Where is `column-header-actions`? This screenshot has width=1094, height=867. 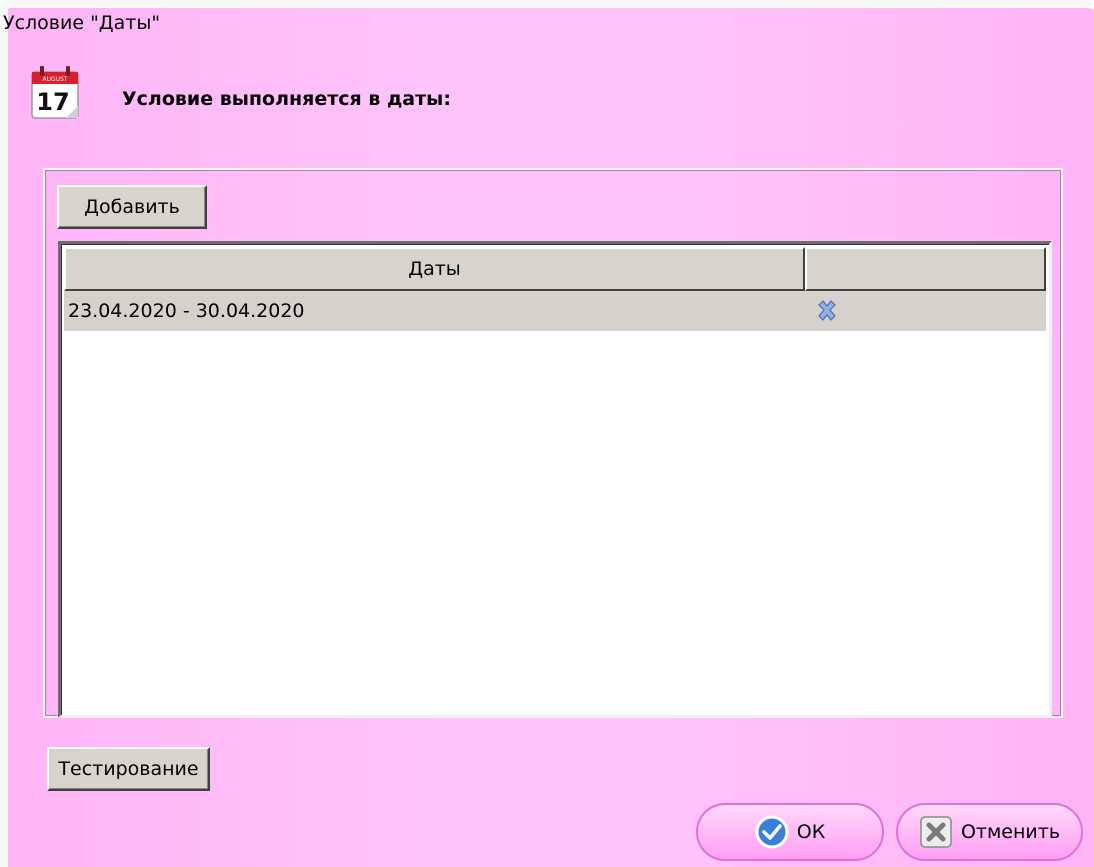 column-header-actions is located at coordinates (925, 269).